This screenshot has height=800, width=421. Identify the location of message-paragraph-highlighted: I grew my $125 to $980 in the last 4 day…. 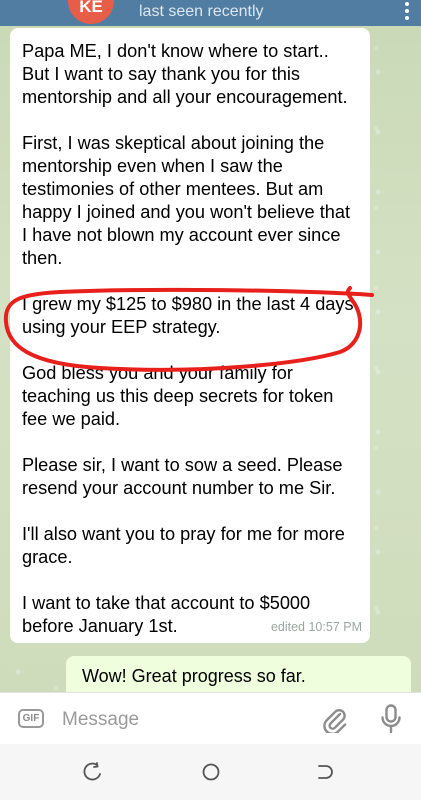
(188, 315).